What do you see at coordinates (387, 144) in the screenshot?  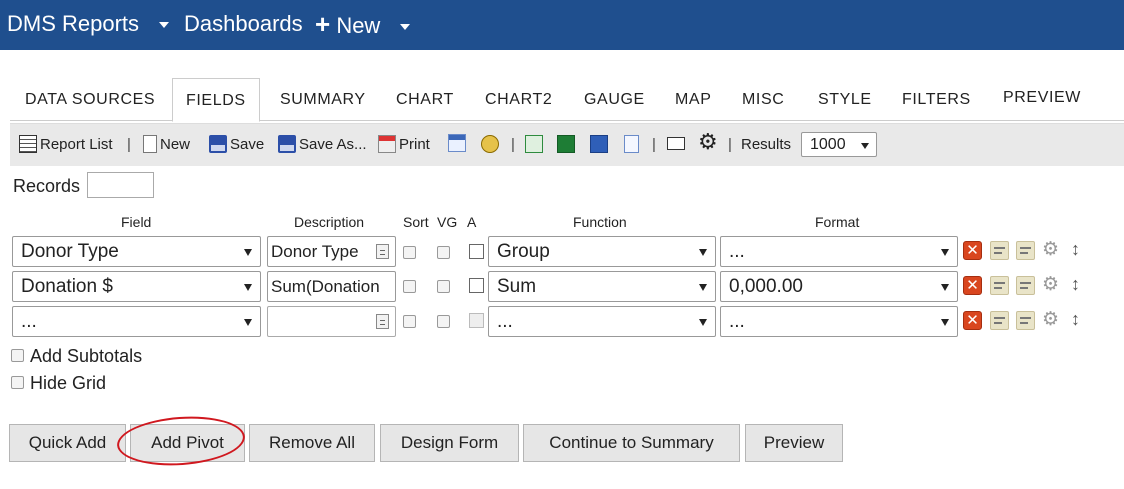 I see `pdf-print-icon` at bounding box center [387, 144].